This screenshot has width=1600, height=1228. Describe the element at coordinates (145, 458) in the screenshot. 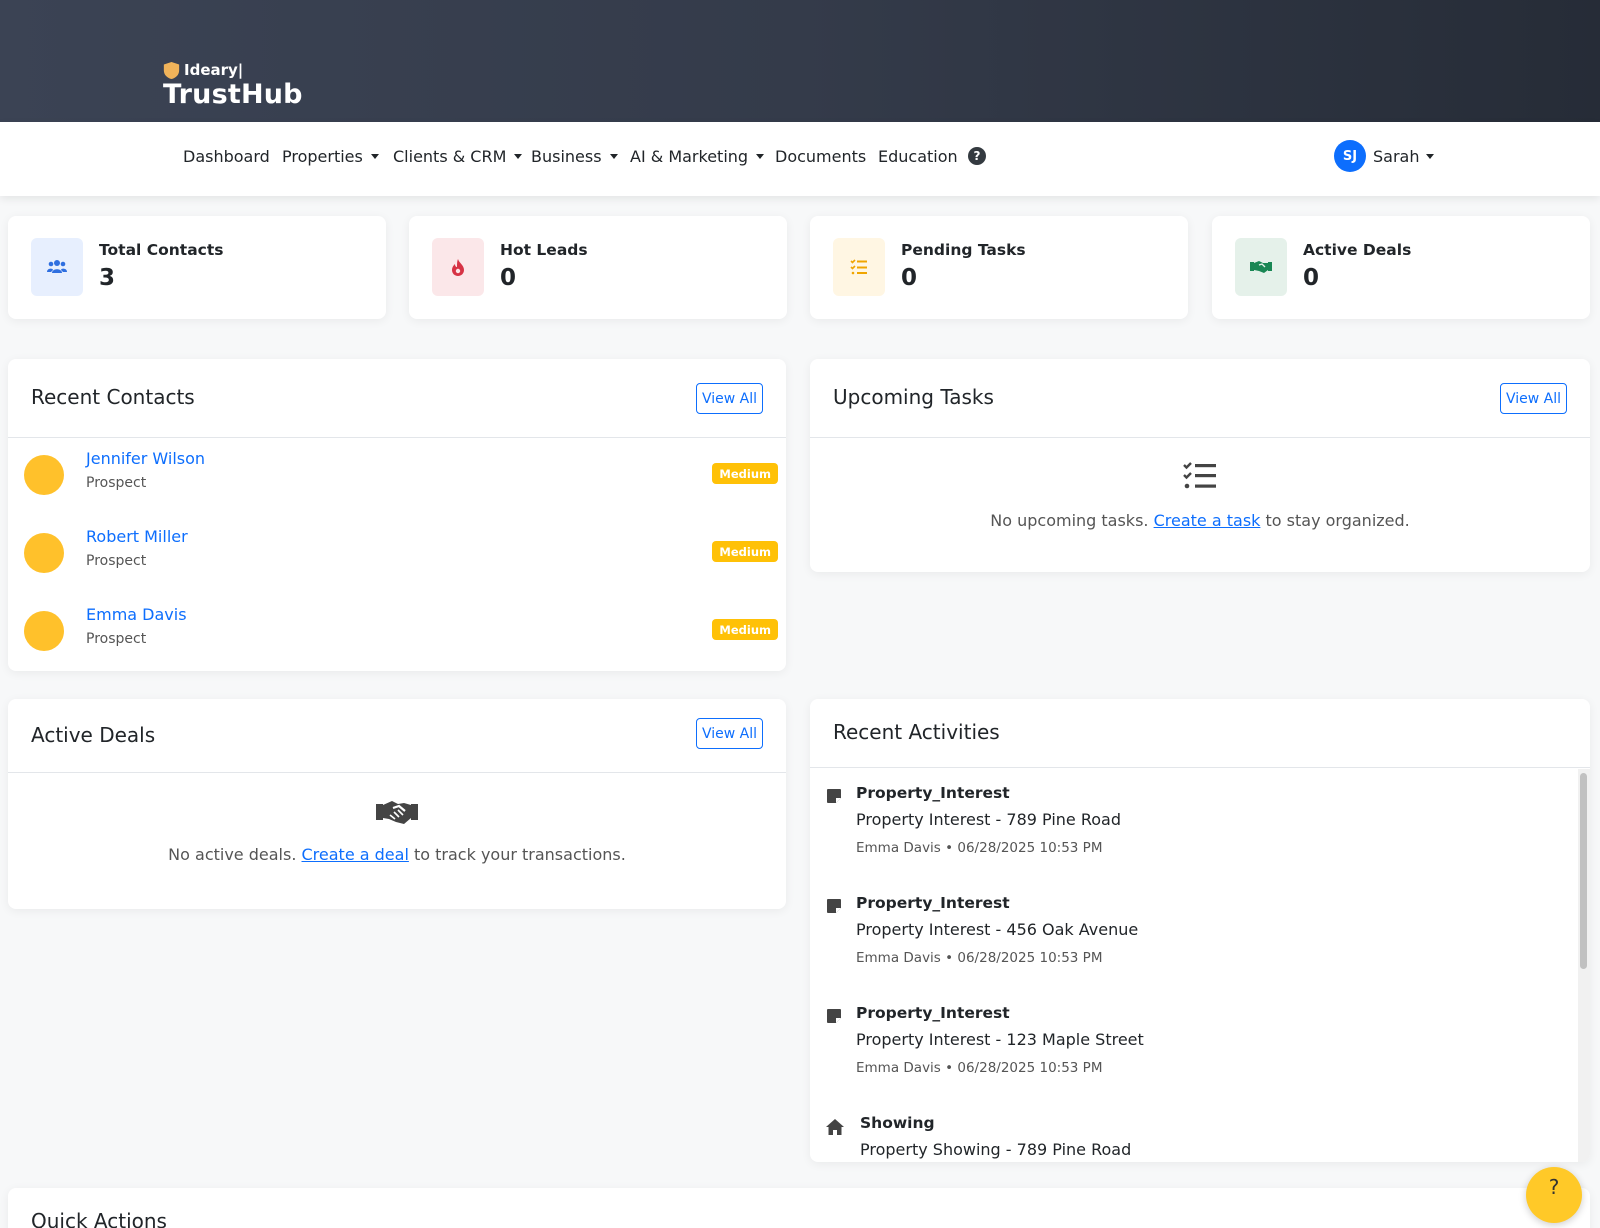

I see `contact-name-link: Jennifer Wilson` at that location.